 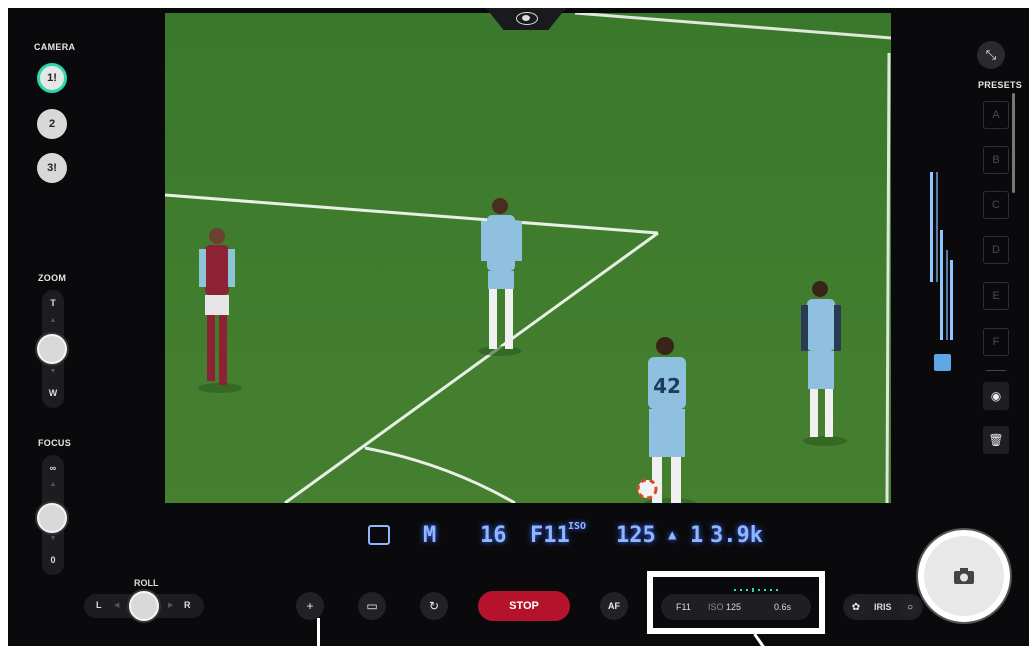 I want to click on iris-label: IRIS, so click(x=883, y=607).